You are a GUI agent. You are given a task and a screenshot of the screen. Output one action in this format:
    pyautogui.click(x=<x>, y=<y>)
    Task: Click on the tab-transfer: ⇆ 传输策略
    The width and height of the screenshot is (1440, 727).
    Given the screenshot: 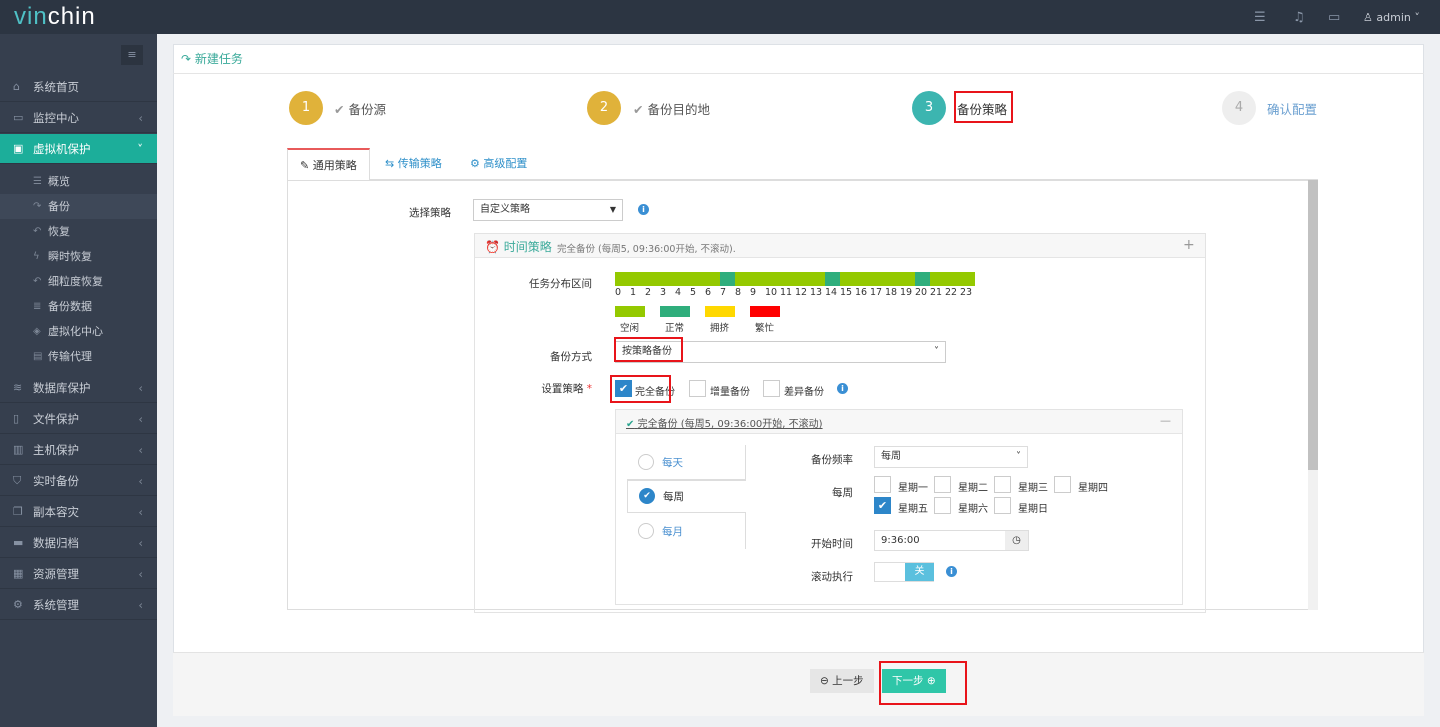 What is the action you would take?
    pyautogui.click(x=413, y=164)
    